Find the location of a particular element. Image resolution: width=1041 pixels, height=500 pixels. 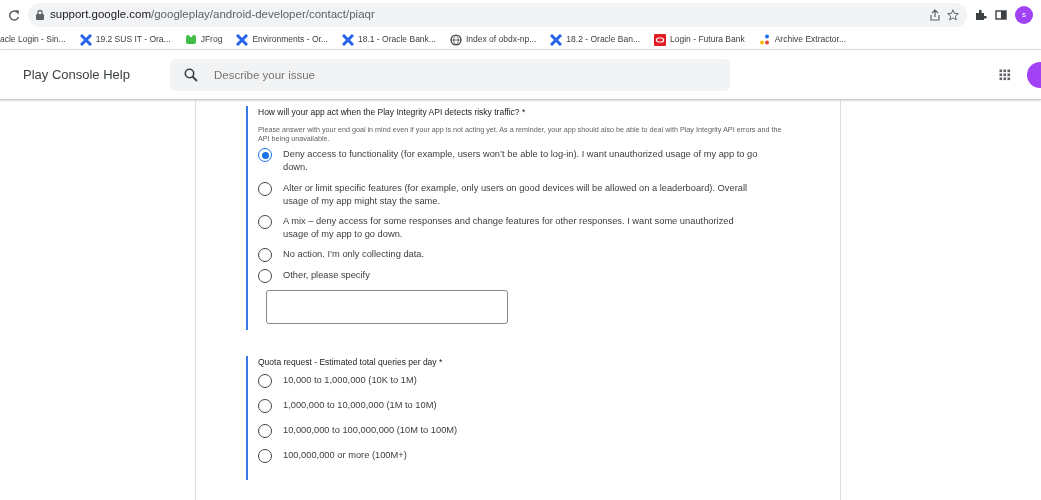

search-field: Describe your issue is located at coordinates (450, 74).